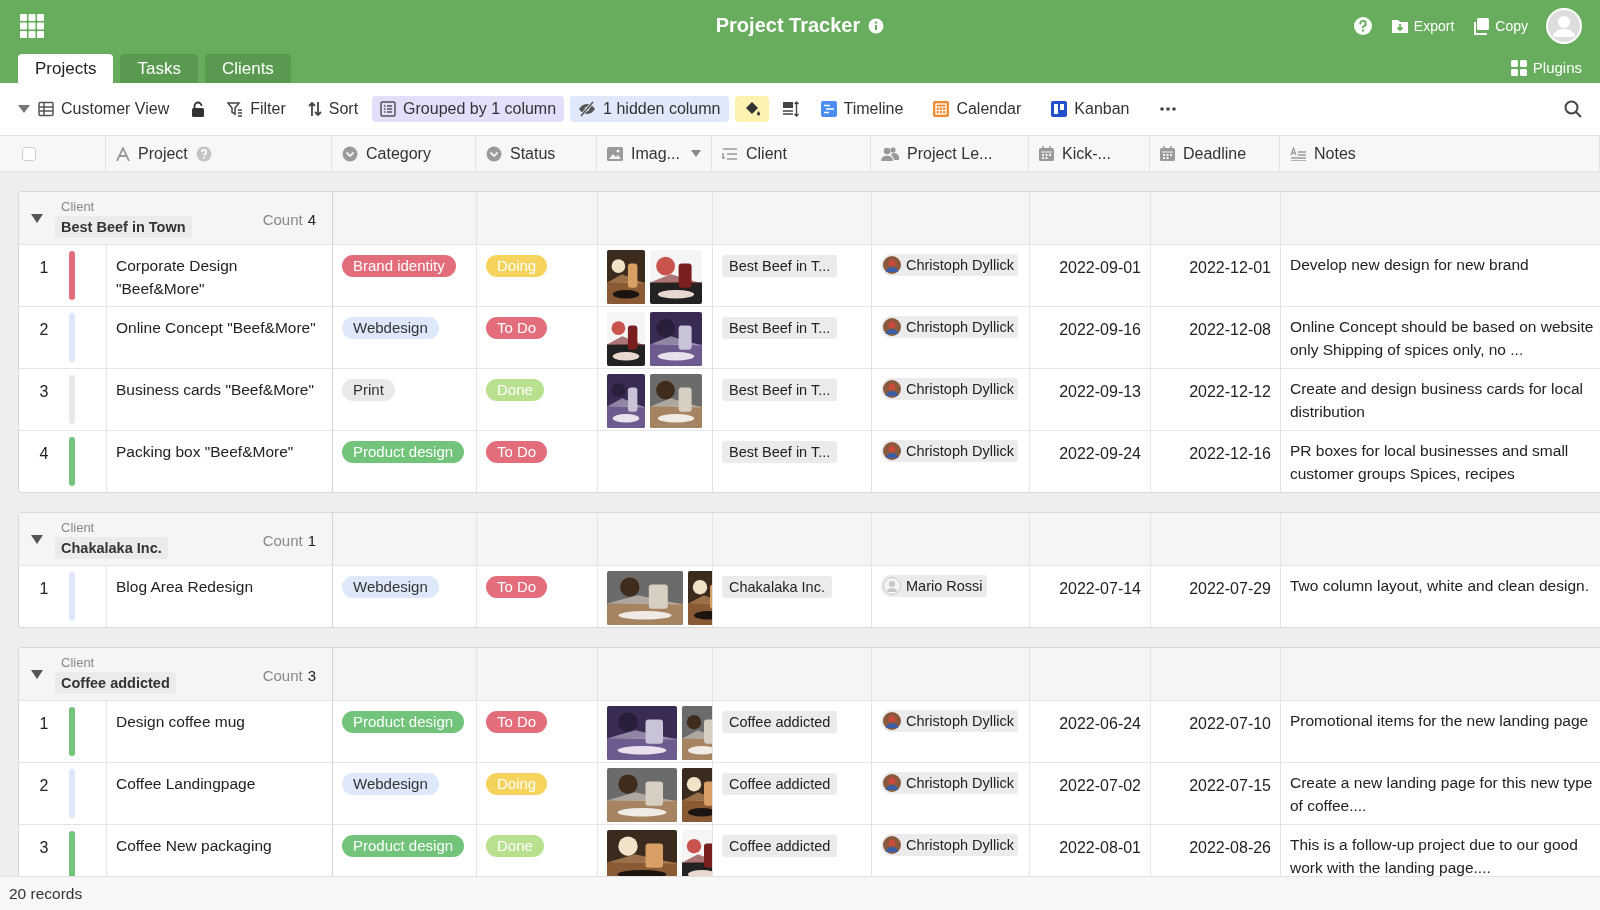 The image size is (1600, 910). I want to click on user-avatar-icon, so click(1564, 26).